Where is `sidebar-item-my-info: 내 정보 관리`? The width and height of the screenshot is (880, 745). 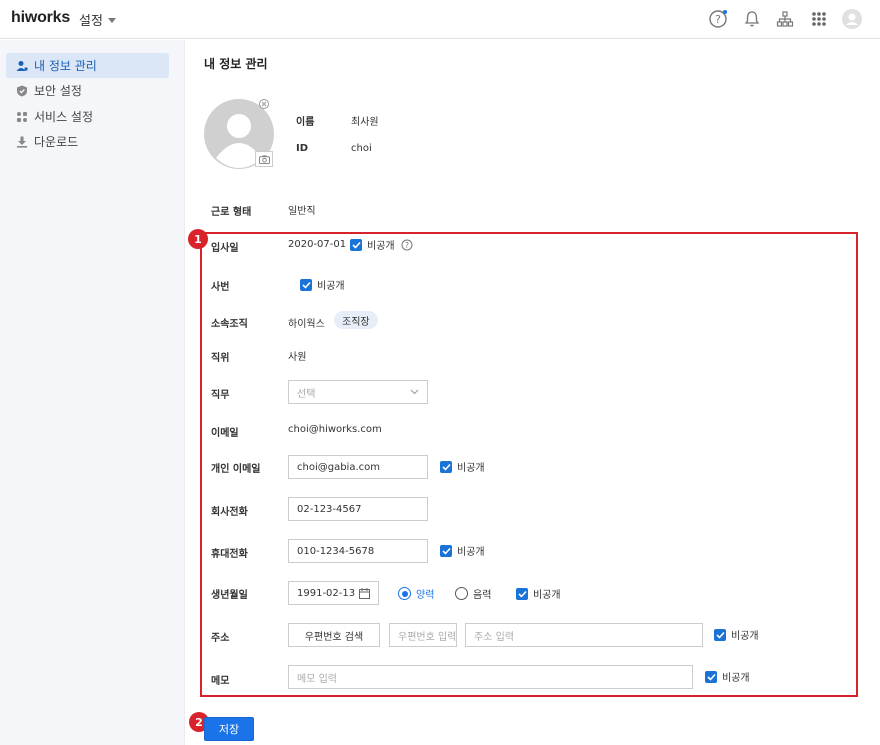
sidebar-item-my-info: 내 정보 관리 is located at coordinates (87, 65).